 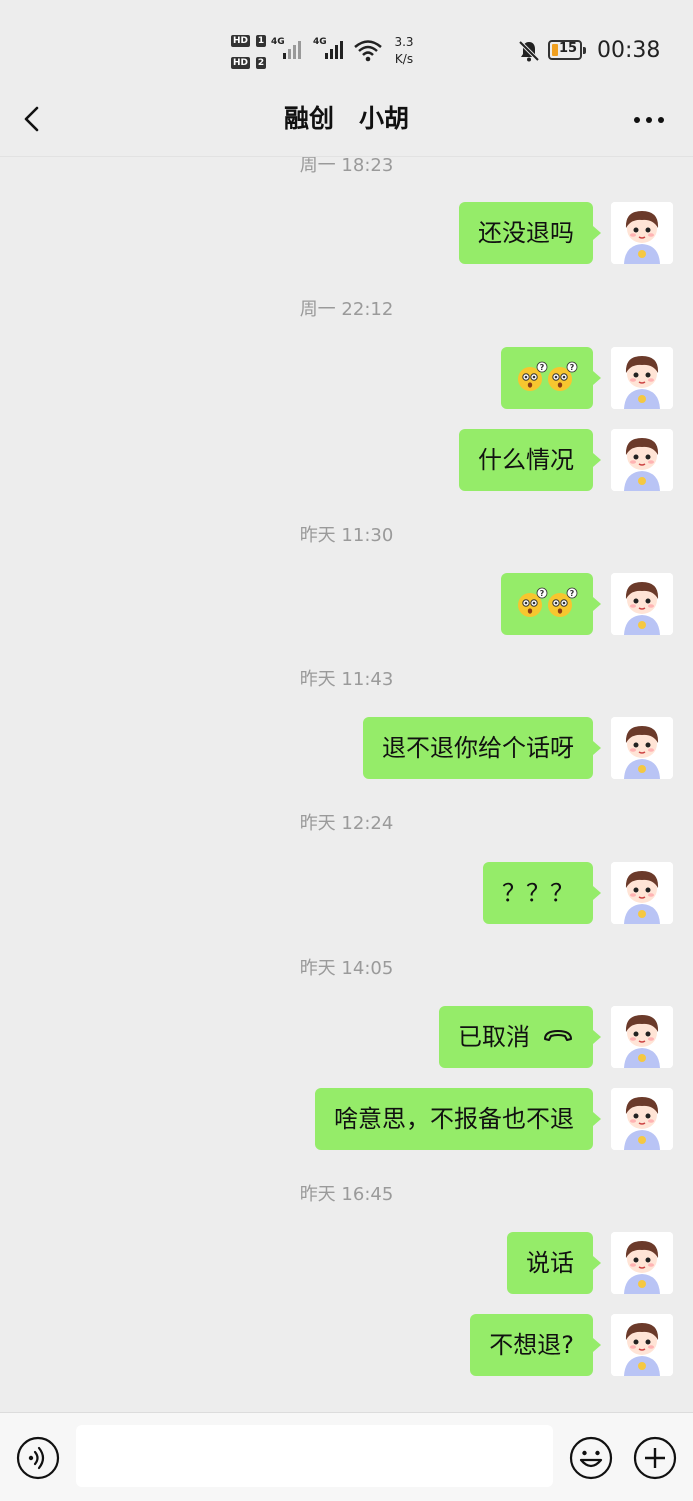 I want to click on timestamp: 昨天 11:43, so click(x=346, y=679).